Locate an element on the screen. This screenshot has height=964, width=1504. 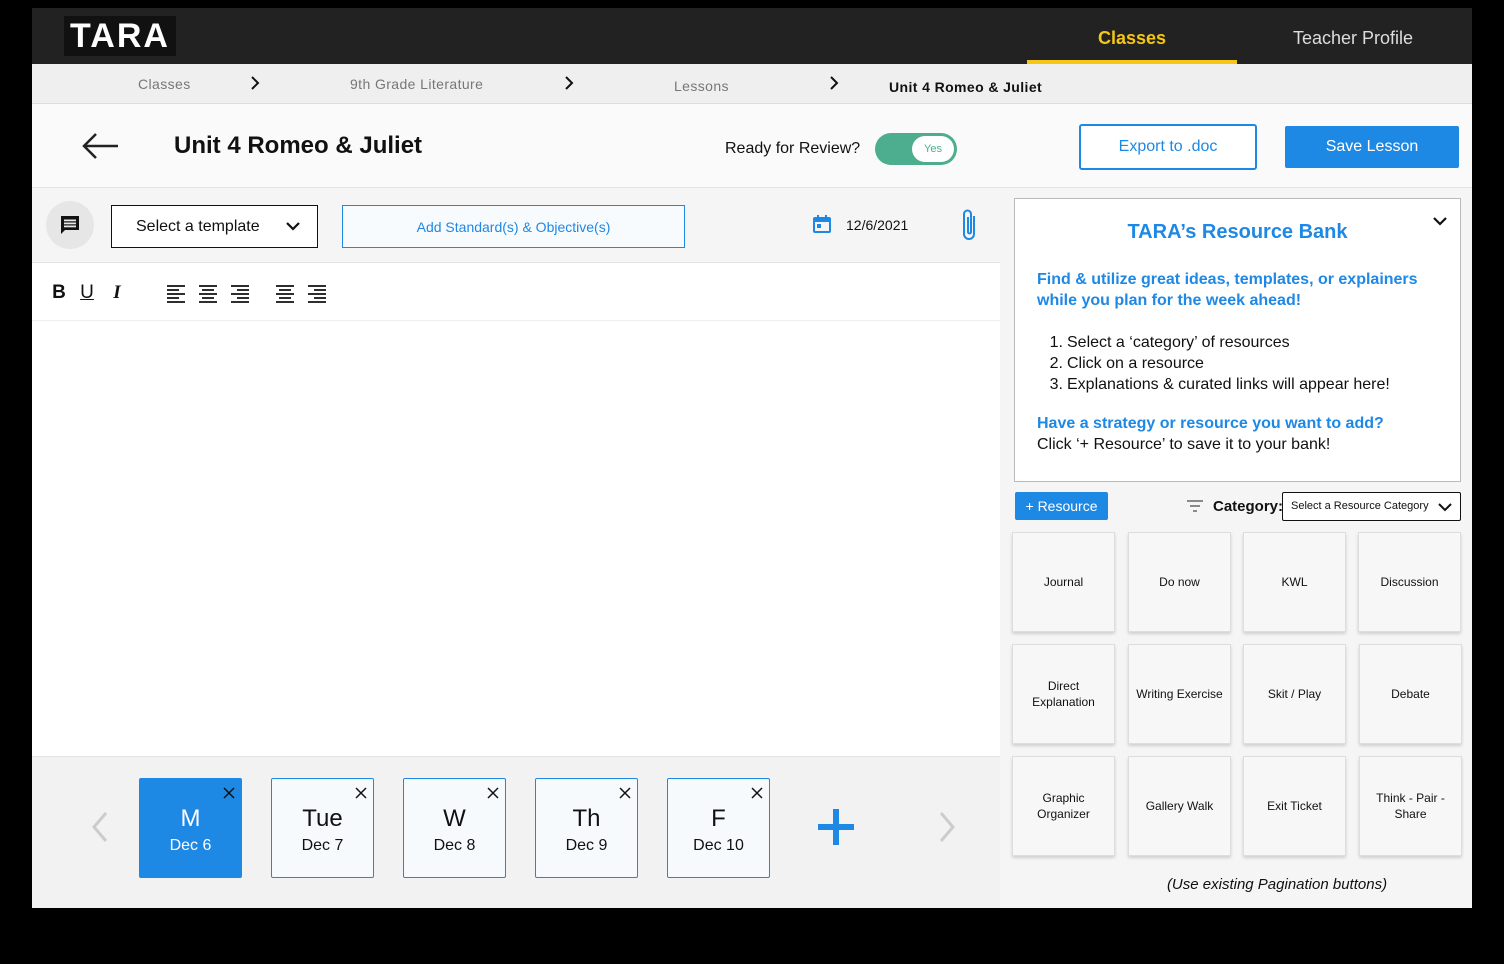
resource-tile: Graphic Organizer is located at coordinates (1063, 806).